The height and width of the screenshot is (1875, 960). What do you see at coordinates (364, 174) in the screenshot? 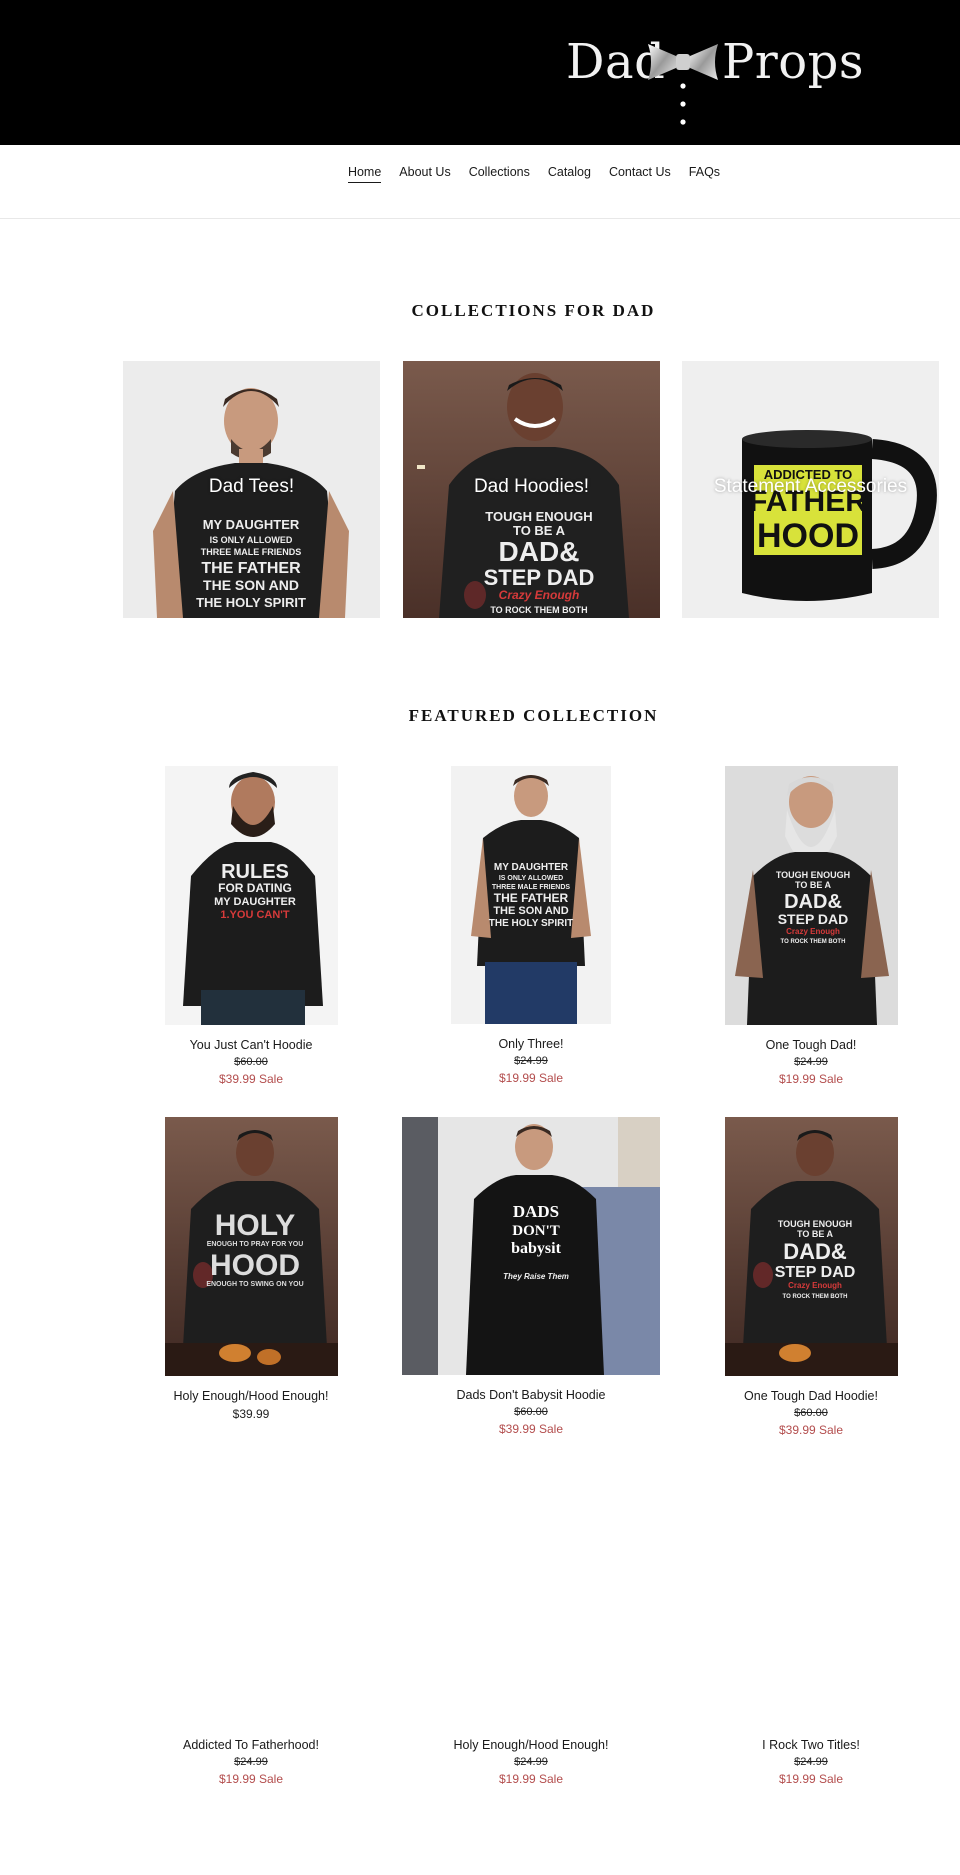
I see `nav-home: Home` at bounding box center [364, 174].